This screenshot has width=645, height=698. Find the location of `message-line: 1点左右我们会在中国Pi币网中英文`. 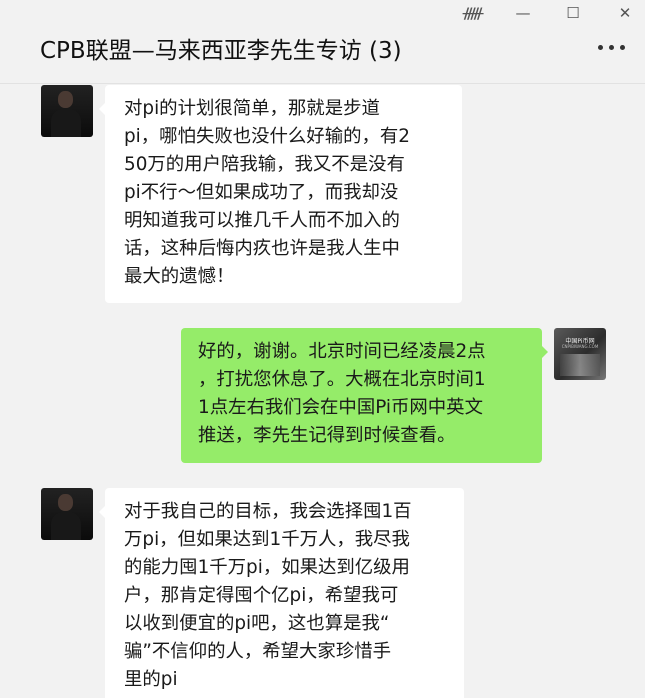

message-line: 1点左右我们会在中国Pi币网中英文 is located at coordinates (340, 407).